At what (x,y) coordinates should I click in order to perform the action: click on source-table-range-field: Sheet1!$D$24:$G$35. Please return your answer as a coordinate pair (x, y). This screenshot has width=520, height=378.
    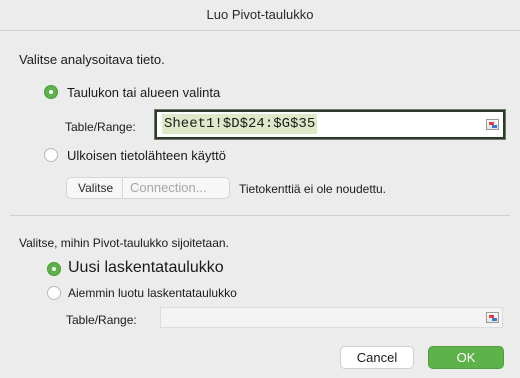
    Looking at the image, I should click on (330, 124).